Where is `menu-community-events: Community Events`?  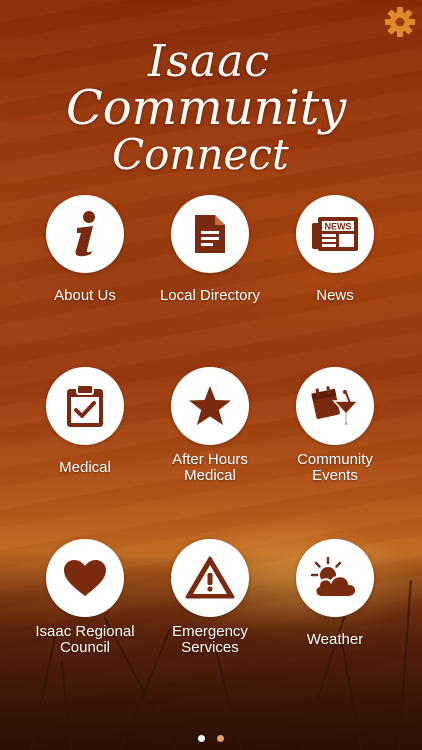
menu-community-events: Community Events is located at coordinates (335, 426).